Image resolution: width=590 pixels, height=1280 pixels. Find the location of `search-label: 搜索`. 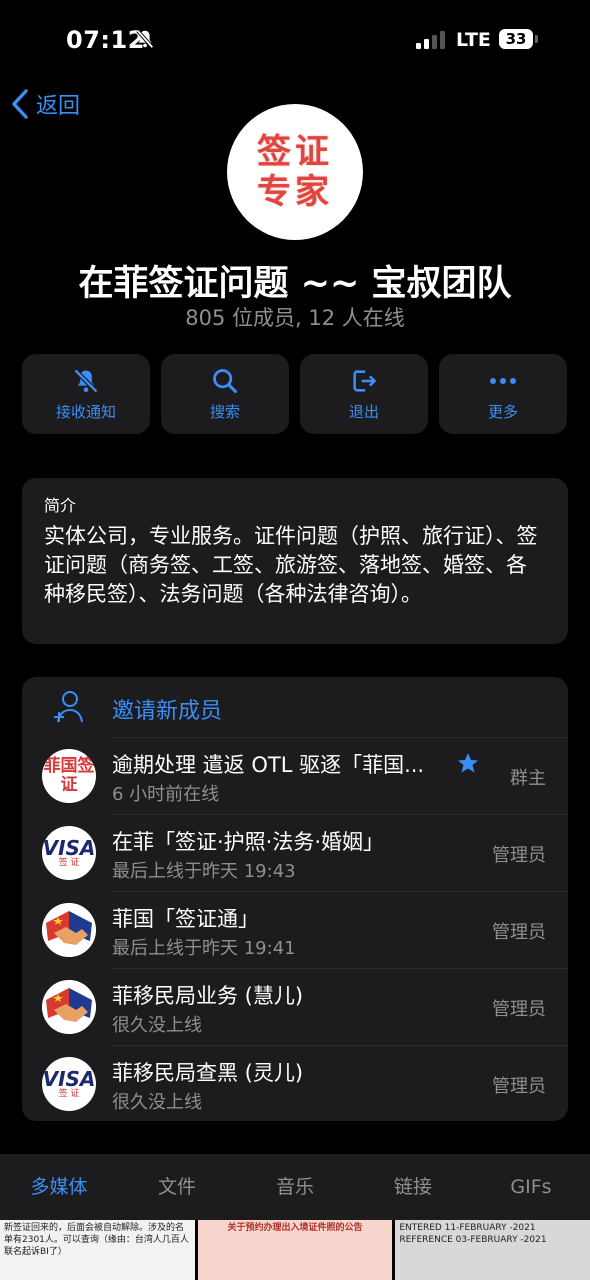

search-label: 搜索 is located at coordinates (224, 411).